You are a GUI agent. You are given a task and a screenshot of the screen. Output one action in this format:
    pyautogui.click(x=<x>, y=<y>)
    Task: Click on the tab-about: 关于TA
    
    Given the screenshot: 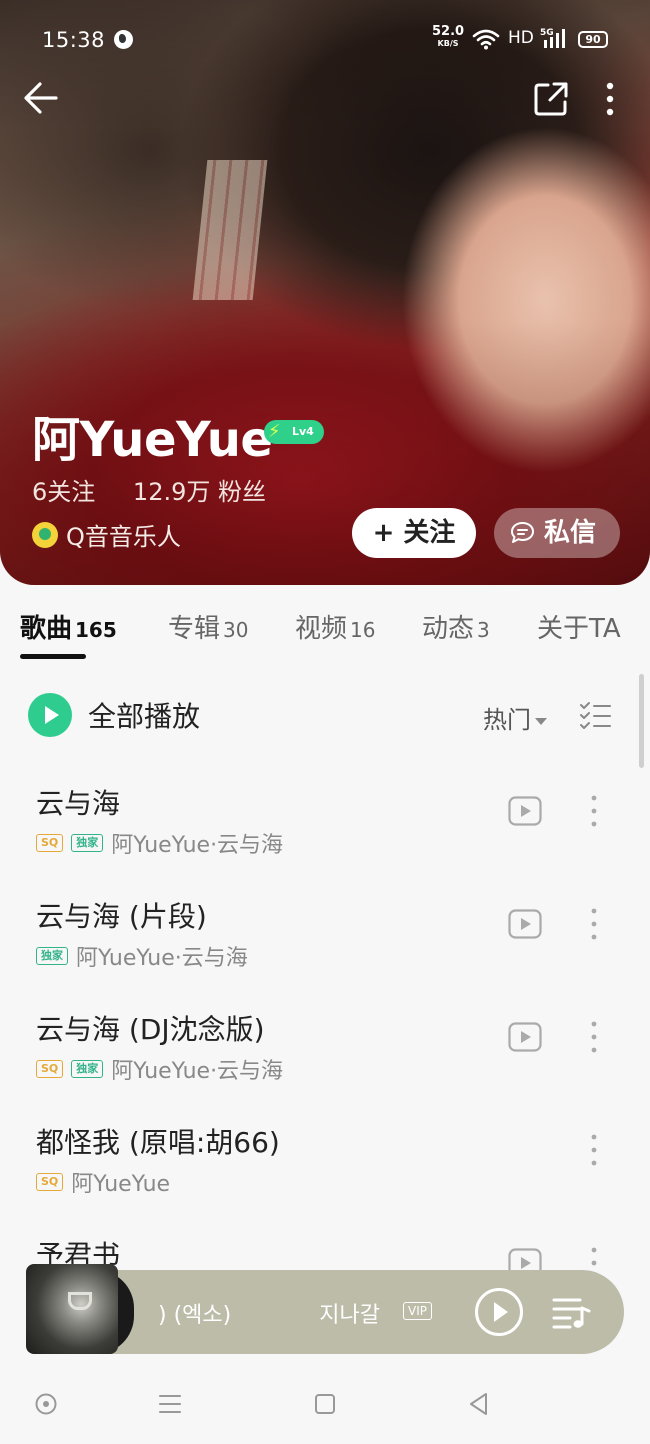 What is the action you would take?
    pyautogui.click(x=579, y=626)
    